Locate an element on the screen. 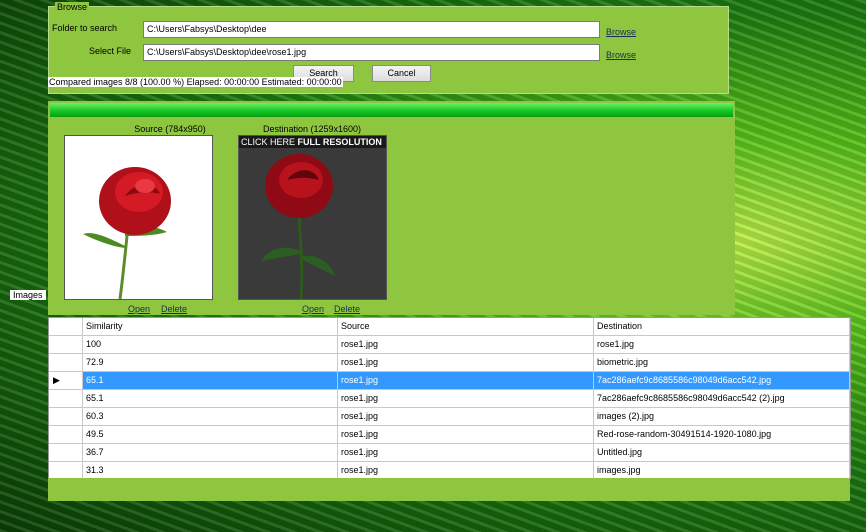  images-label: Images is located at coordinates (28, 295).